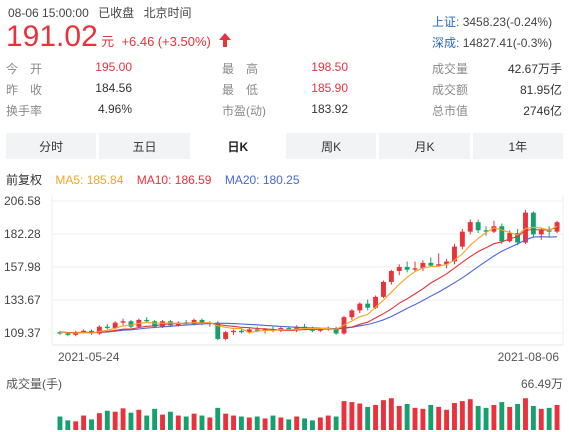 Image resolution: width=569 pixels, height=432 pixels. I want to click on stat-label-low: 最 低, so click(240, 90).